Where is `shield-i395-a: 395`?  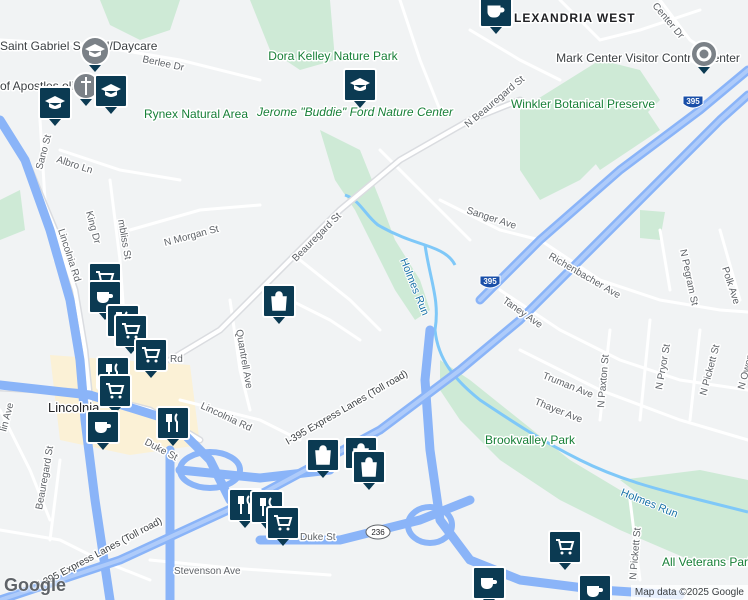 shield-i395-a: 395 is located at coordinates (693, 102).